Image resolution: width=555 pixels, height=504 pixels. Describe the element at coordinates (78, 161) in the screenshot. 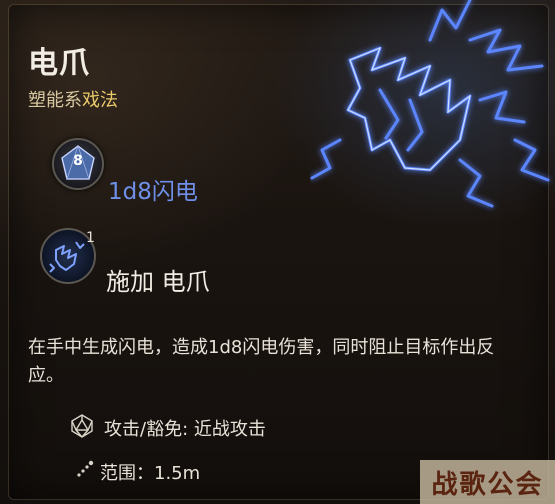

I see `die-number: 8` at that location.